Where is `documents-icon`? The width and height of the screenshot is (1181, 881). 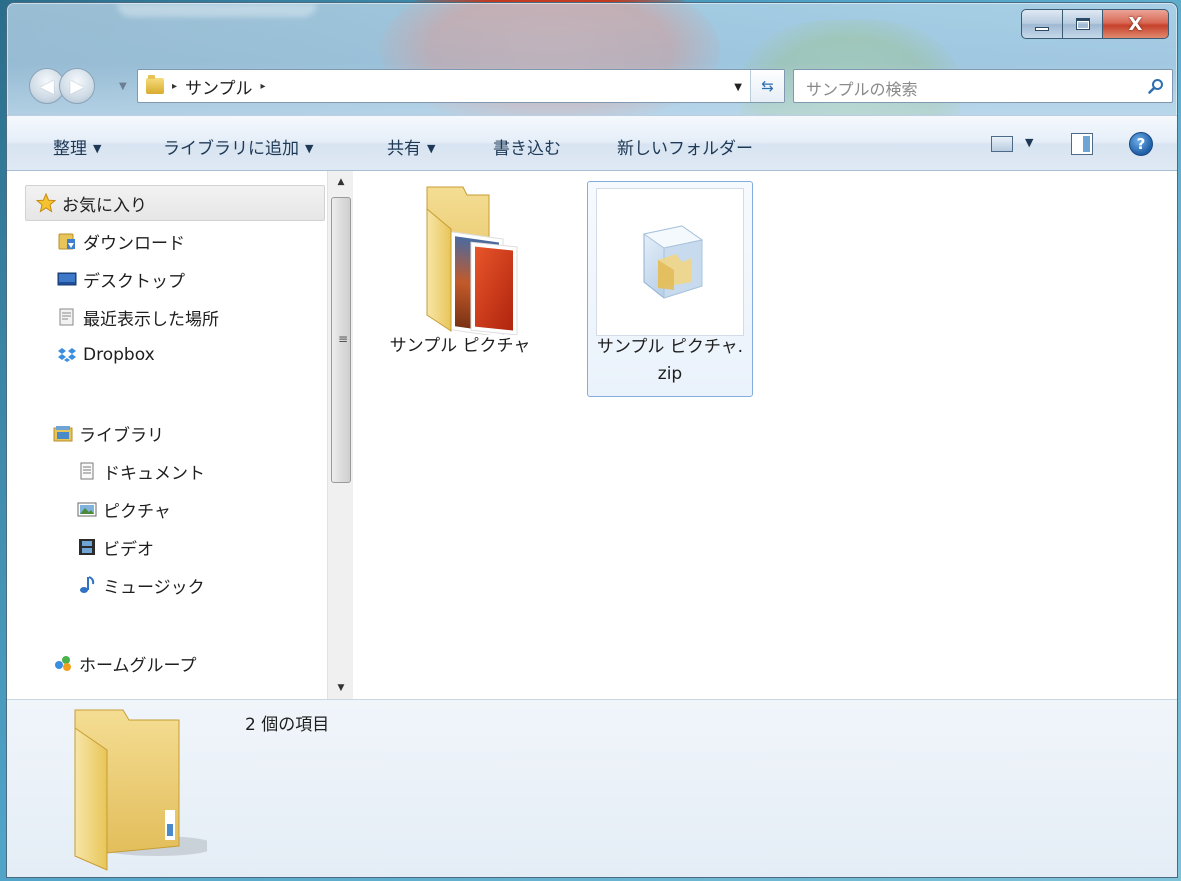
documents-icon is located at coordinates (87, 471).